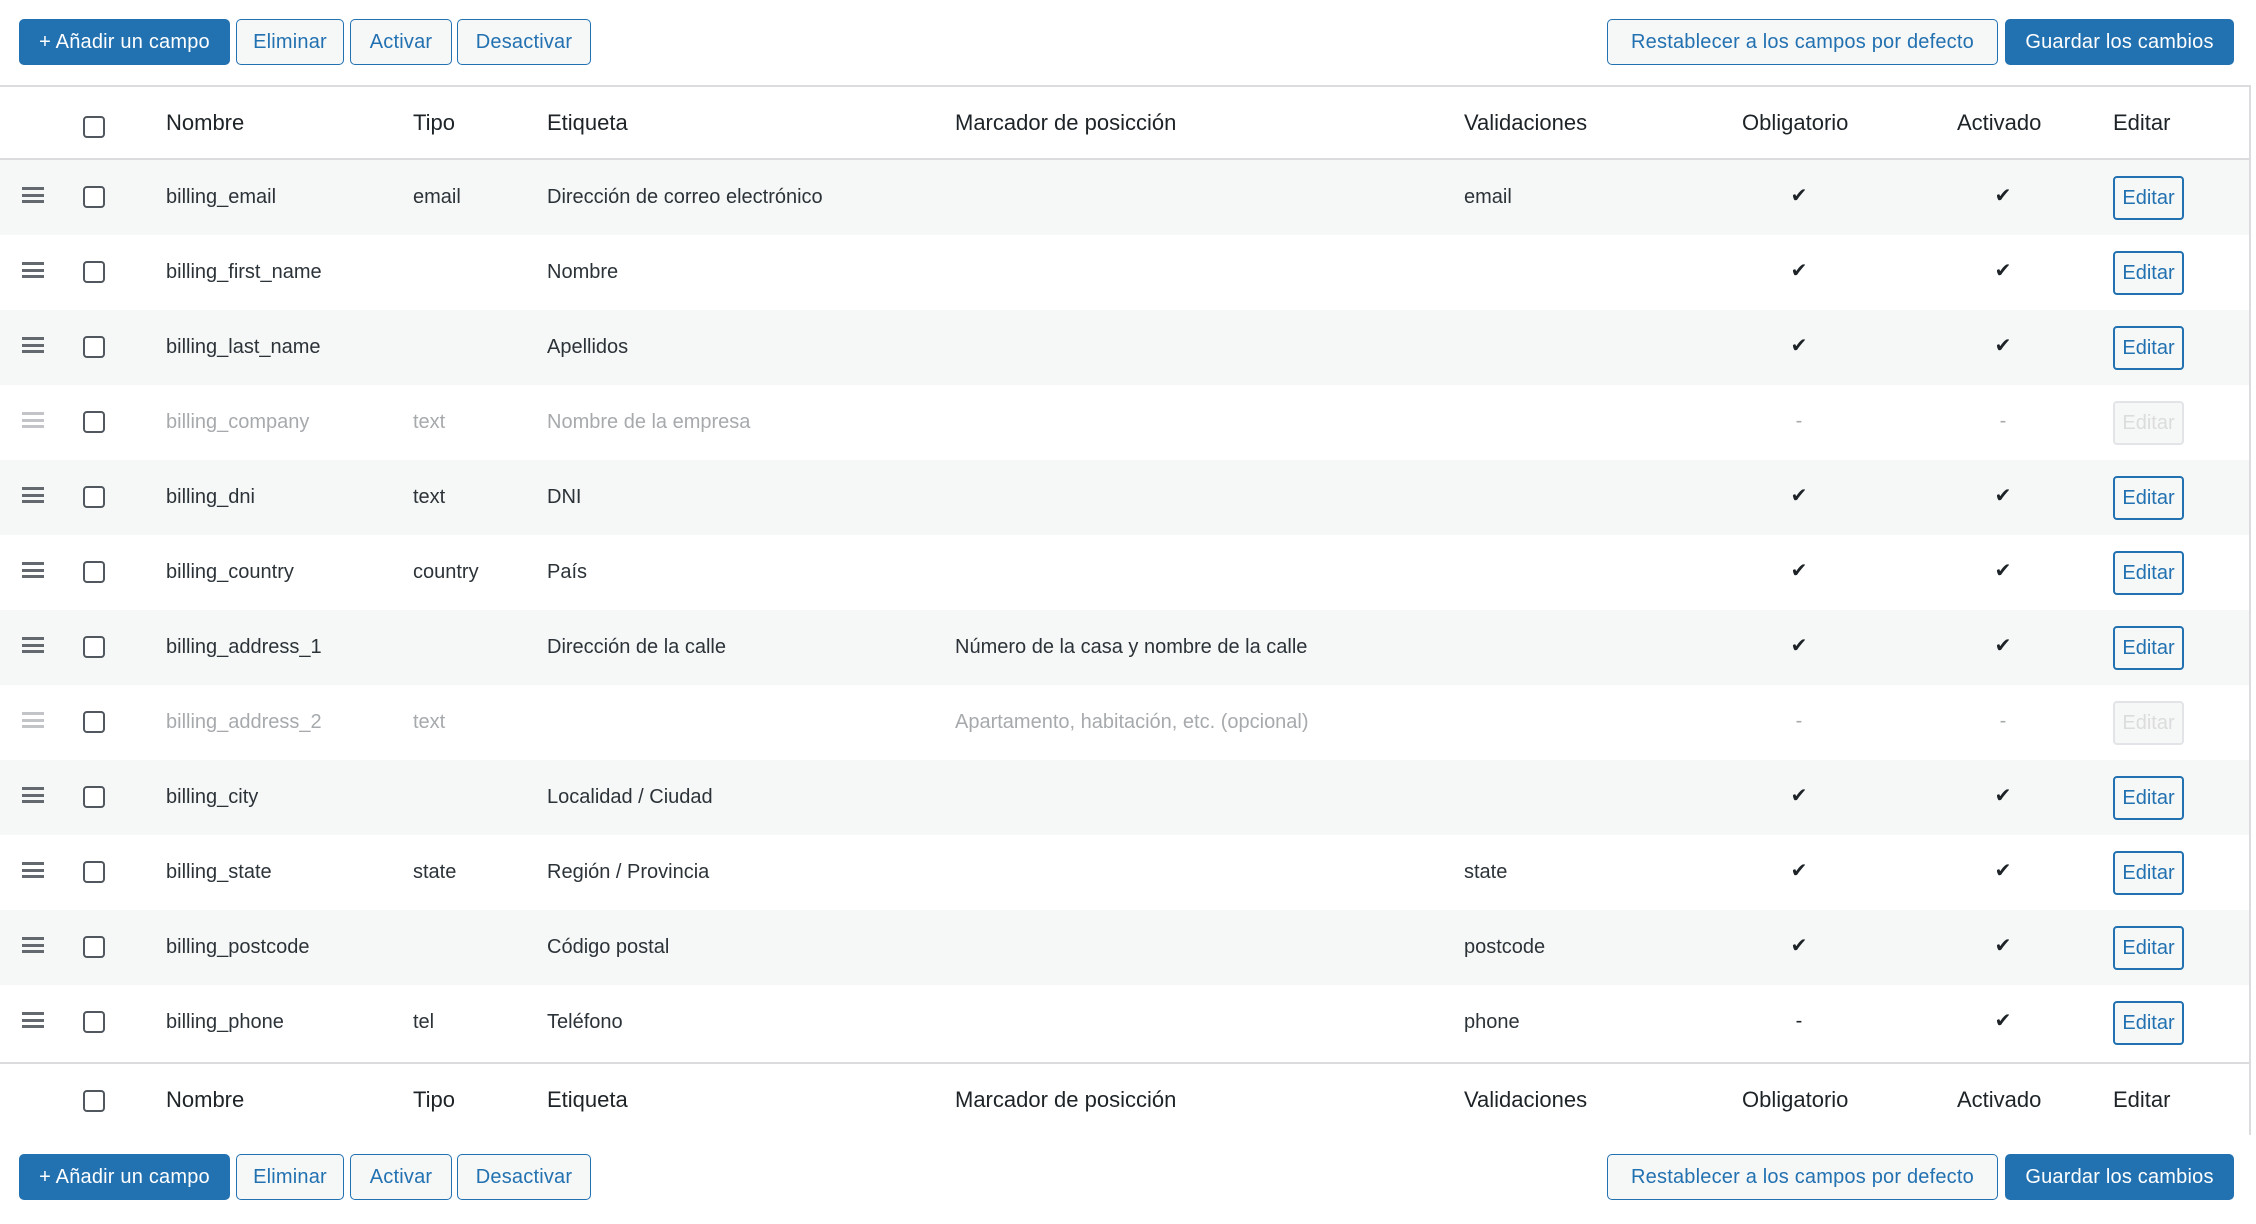  I want to click on column-header-label: Etiqueta, so click(587, 122).